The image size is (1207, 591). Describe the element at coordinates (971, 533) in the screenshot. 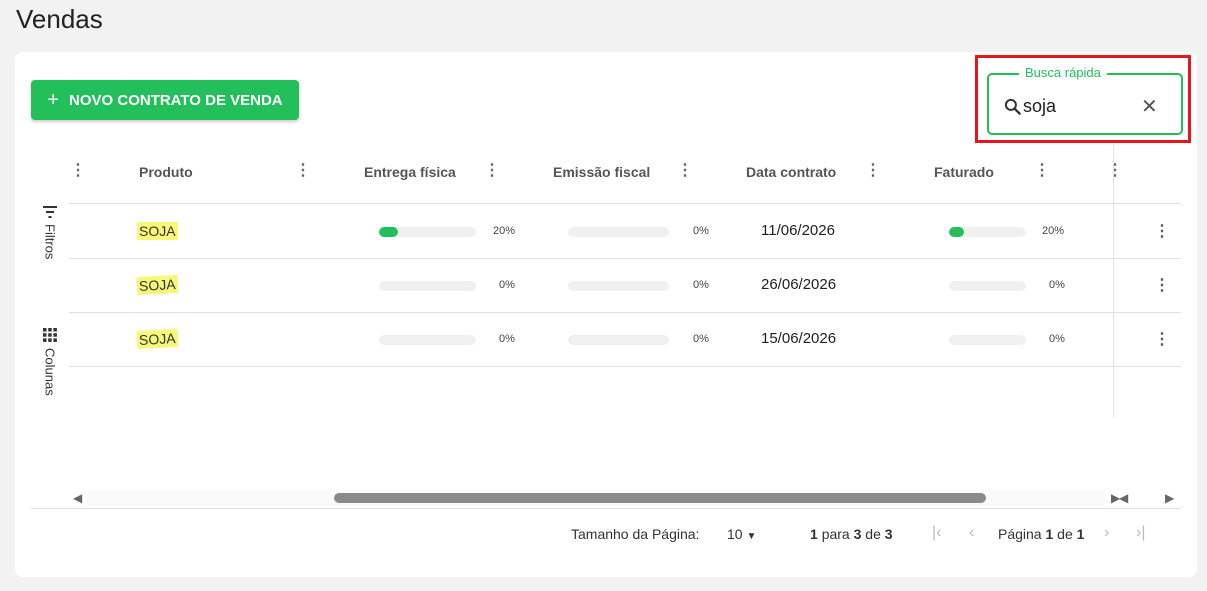

I see `previous-page-icon: ‹` at that location.